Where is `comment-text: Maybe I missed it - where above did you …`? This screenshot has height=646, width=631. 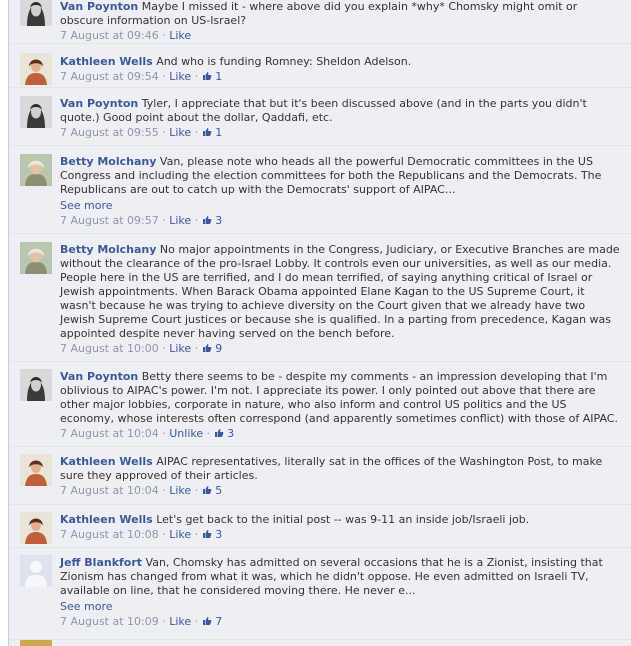
comment-text: Maybe I missed it - where above did you … is located at coordinates (319, 13).